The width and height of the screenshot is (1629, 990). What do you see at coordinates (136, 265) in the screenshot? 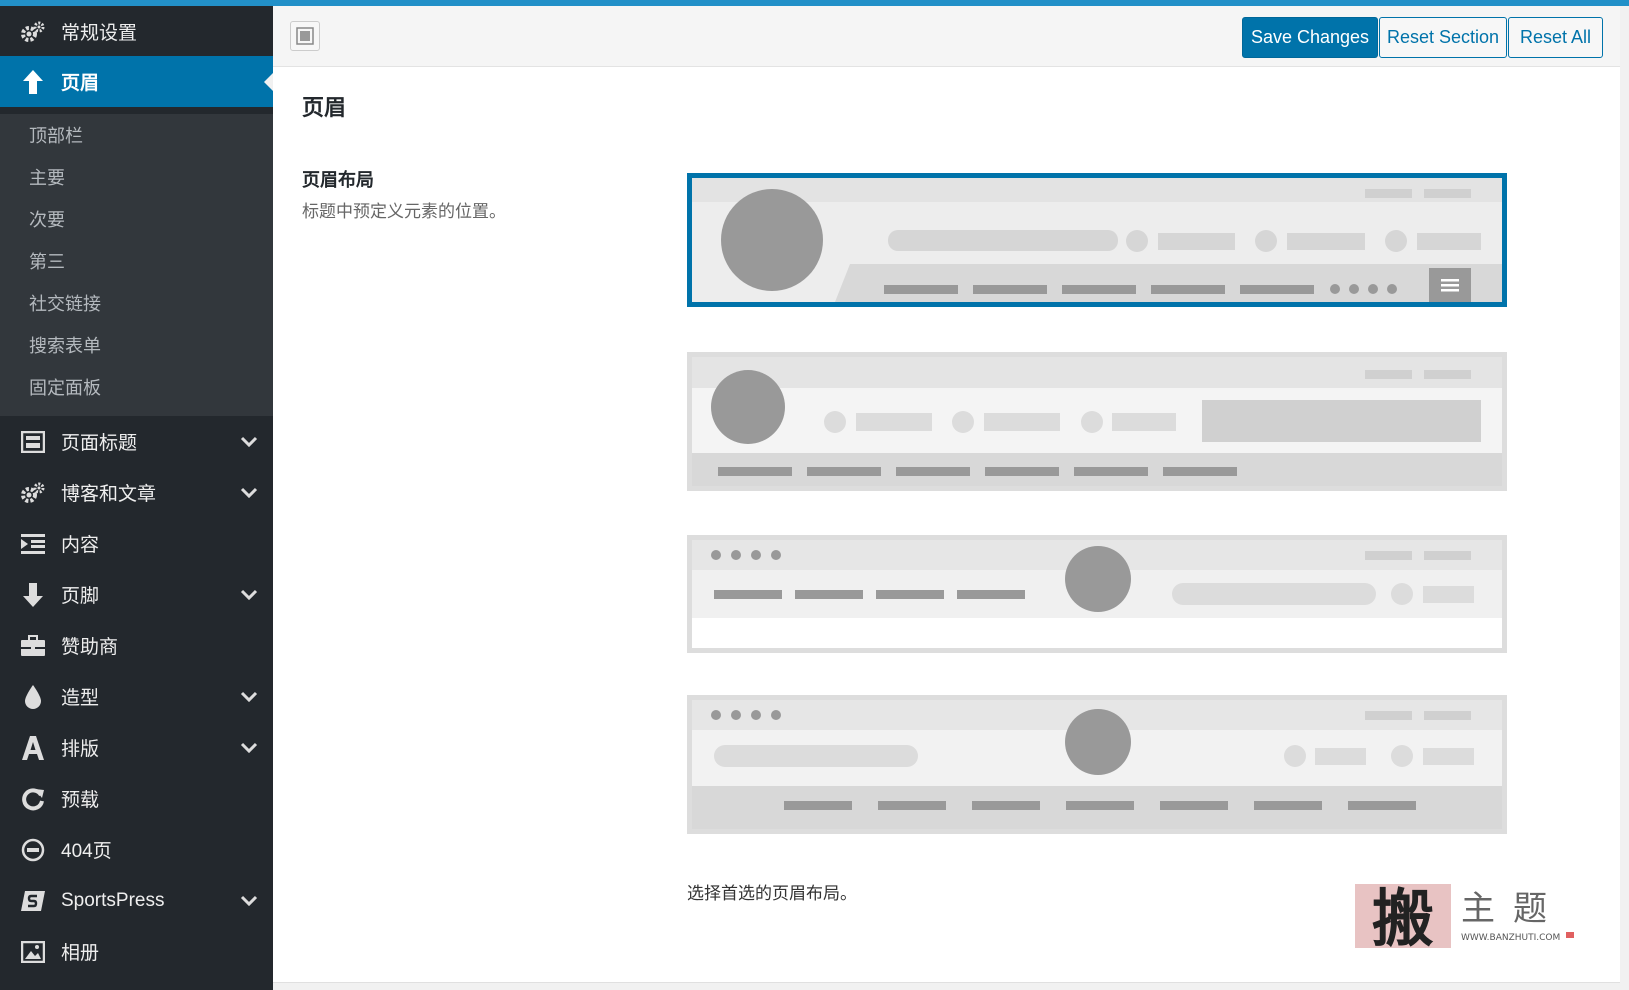
I see `header-submenu: 顶部栏 主要 次要 第三 社交链接 搜索表单 固定面板` at bounding box center [136, 265].